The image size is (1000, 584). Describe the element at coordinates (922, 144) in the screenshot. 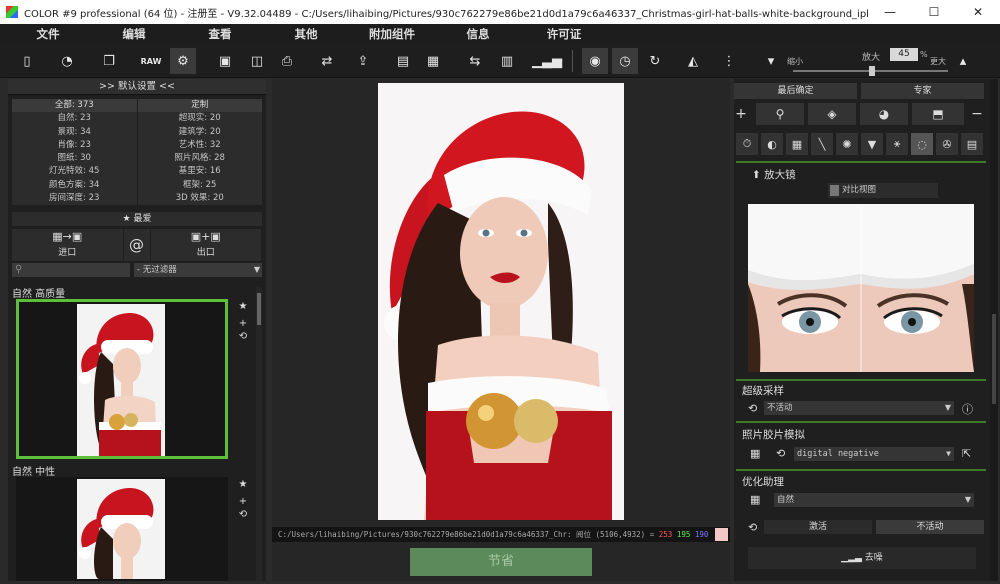

I see `magnifier-tool-icon: ◌` at that location.